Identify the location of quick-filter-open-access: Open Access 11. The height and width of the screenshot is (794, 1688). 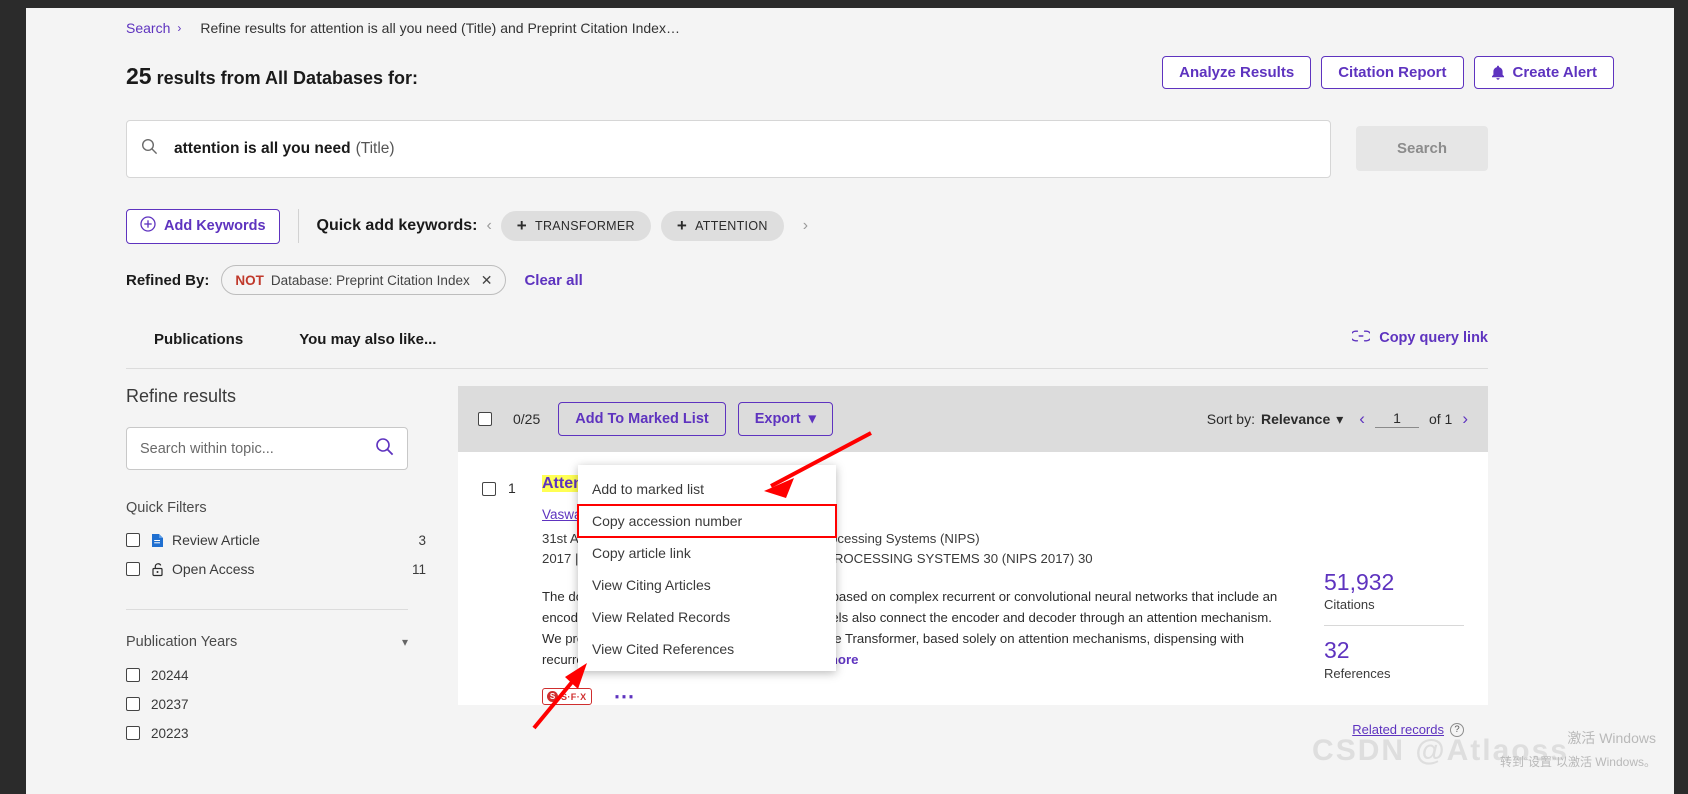
(276, 569).